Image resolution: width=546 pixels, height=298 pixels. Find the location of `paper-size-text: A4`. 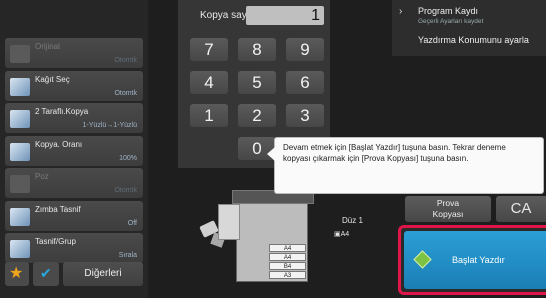

paper-size-text: A4 is located at coordinates (345, 234).